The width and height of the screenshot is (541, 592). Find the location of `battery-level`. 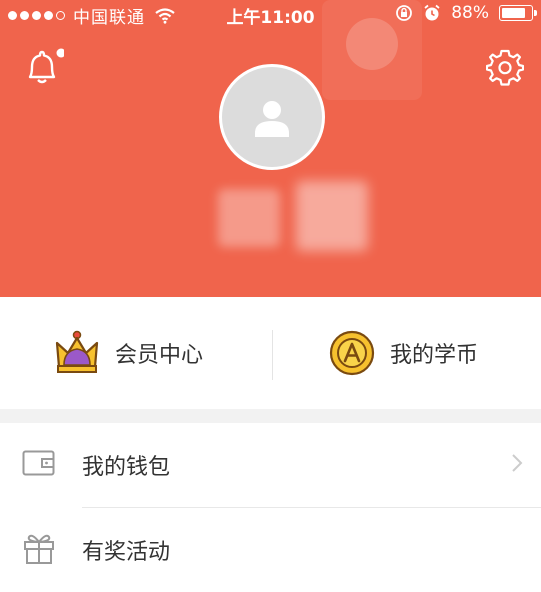

battery-level is located at coordinates (513, 13).